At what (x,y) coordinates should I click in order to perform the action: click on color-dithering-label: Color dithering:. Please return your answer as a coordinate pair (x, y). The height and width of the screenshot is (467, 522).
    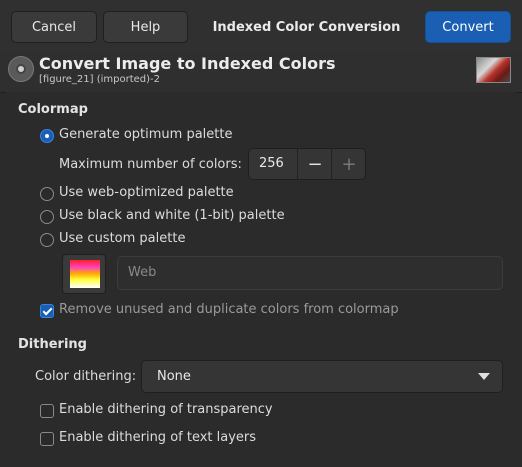
    Looking at the image, I should click on (86, 376).